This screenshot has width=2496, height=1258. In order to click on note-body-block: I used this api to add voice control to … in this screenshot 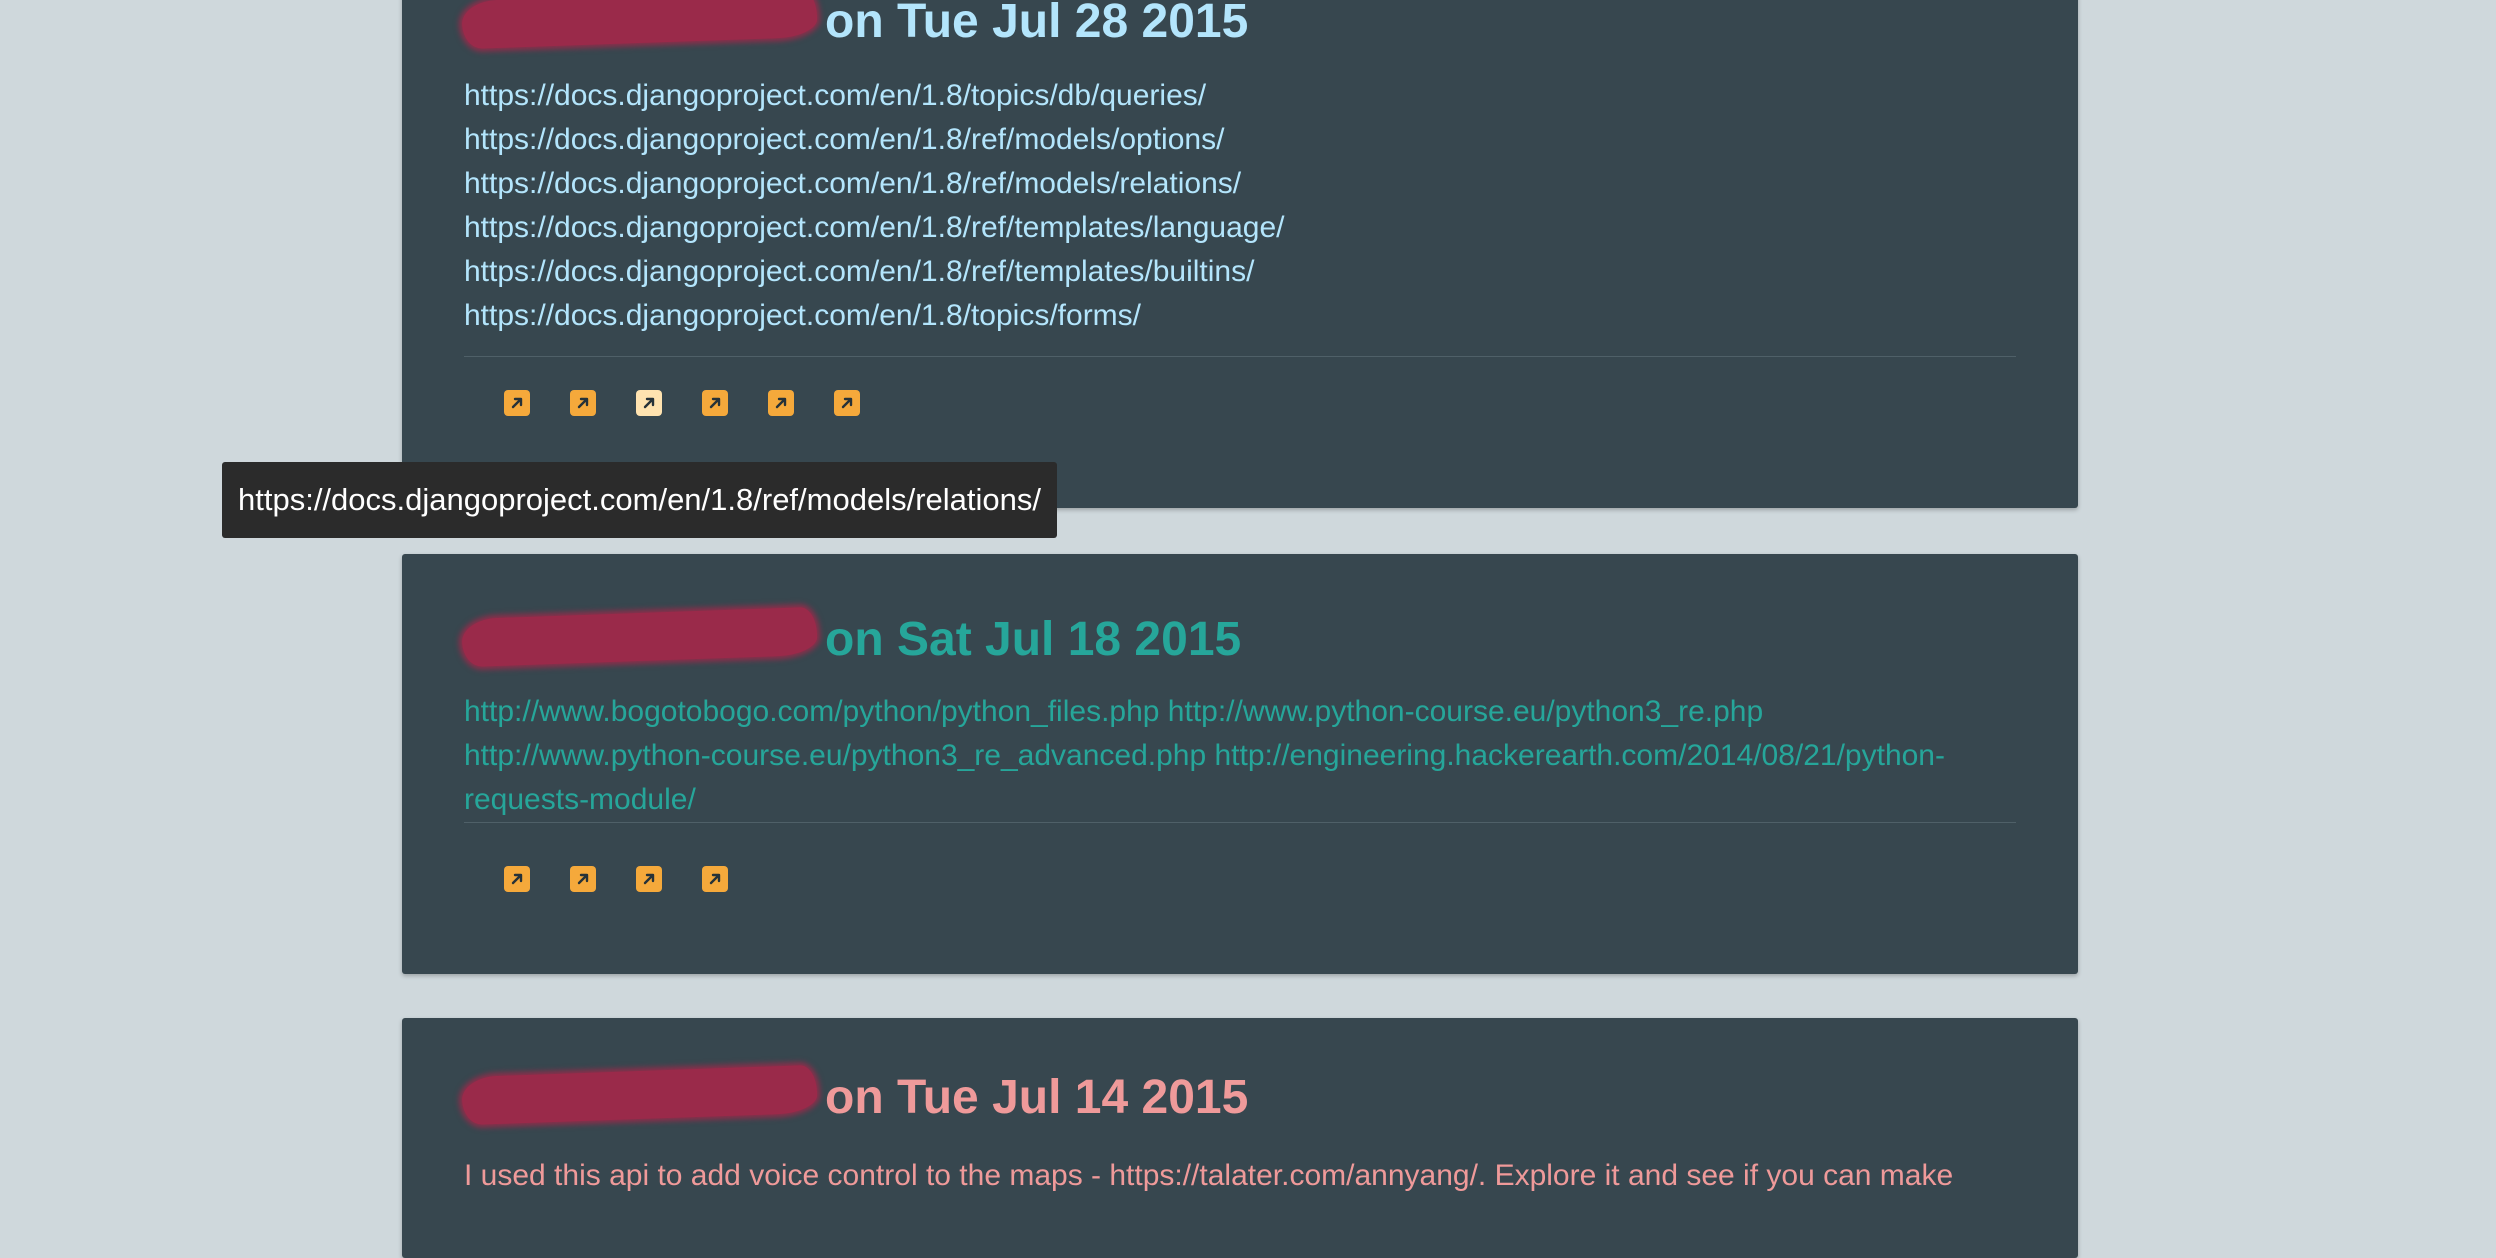, I will do `click(1239, 1176)`.